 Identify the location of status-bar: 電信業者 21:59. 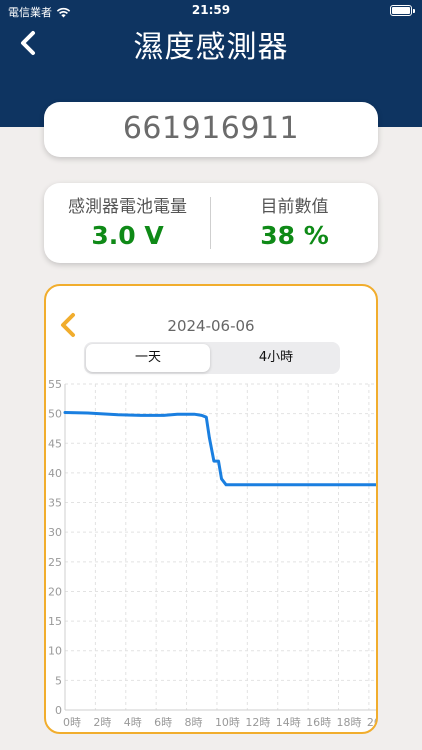
(211, 11).